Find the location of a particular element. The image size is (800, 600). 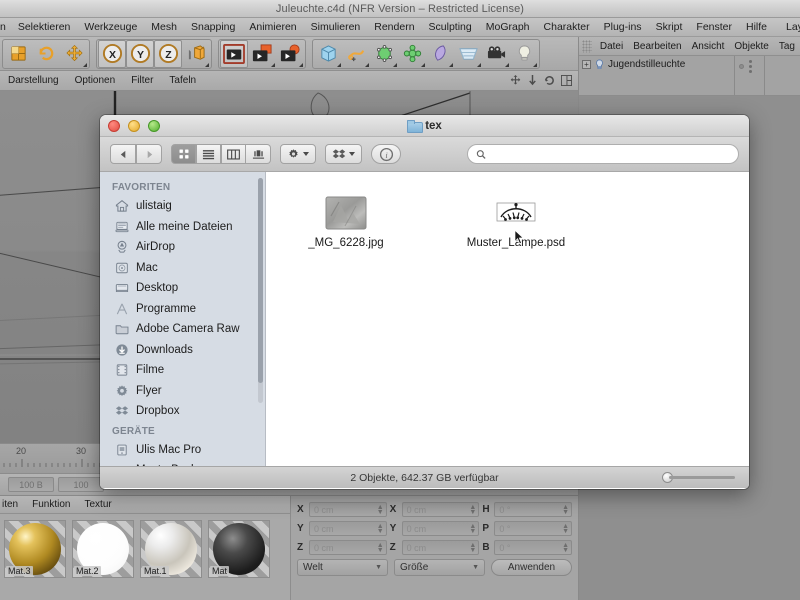

menu-item-plugins: Plug-ins is located at coordinates (623, 27).